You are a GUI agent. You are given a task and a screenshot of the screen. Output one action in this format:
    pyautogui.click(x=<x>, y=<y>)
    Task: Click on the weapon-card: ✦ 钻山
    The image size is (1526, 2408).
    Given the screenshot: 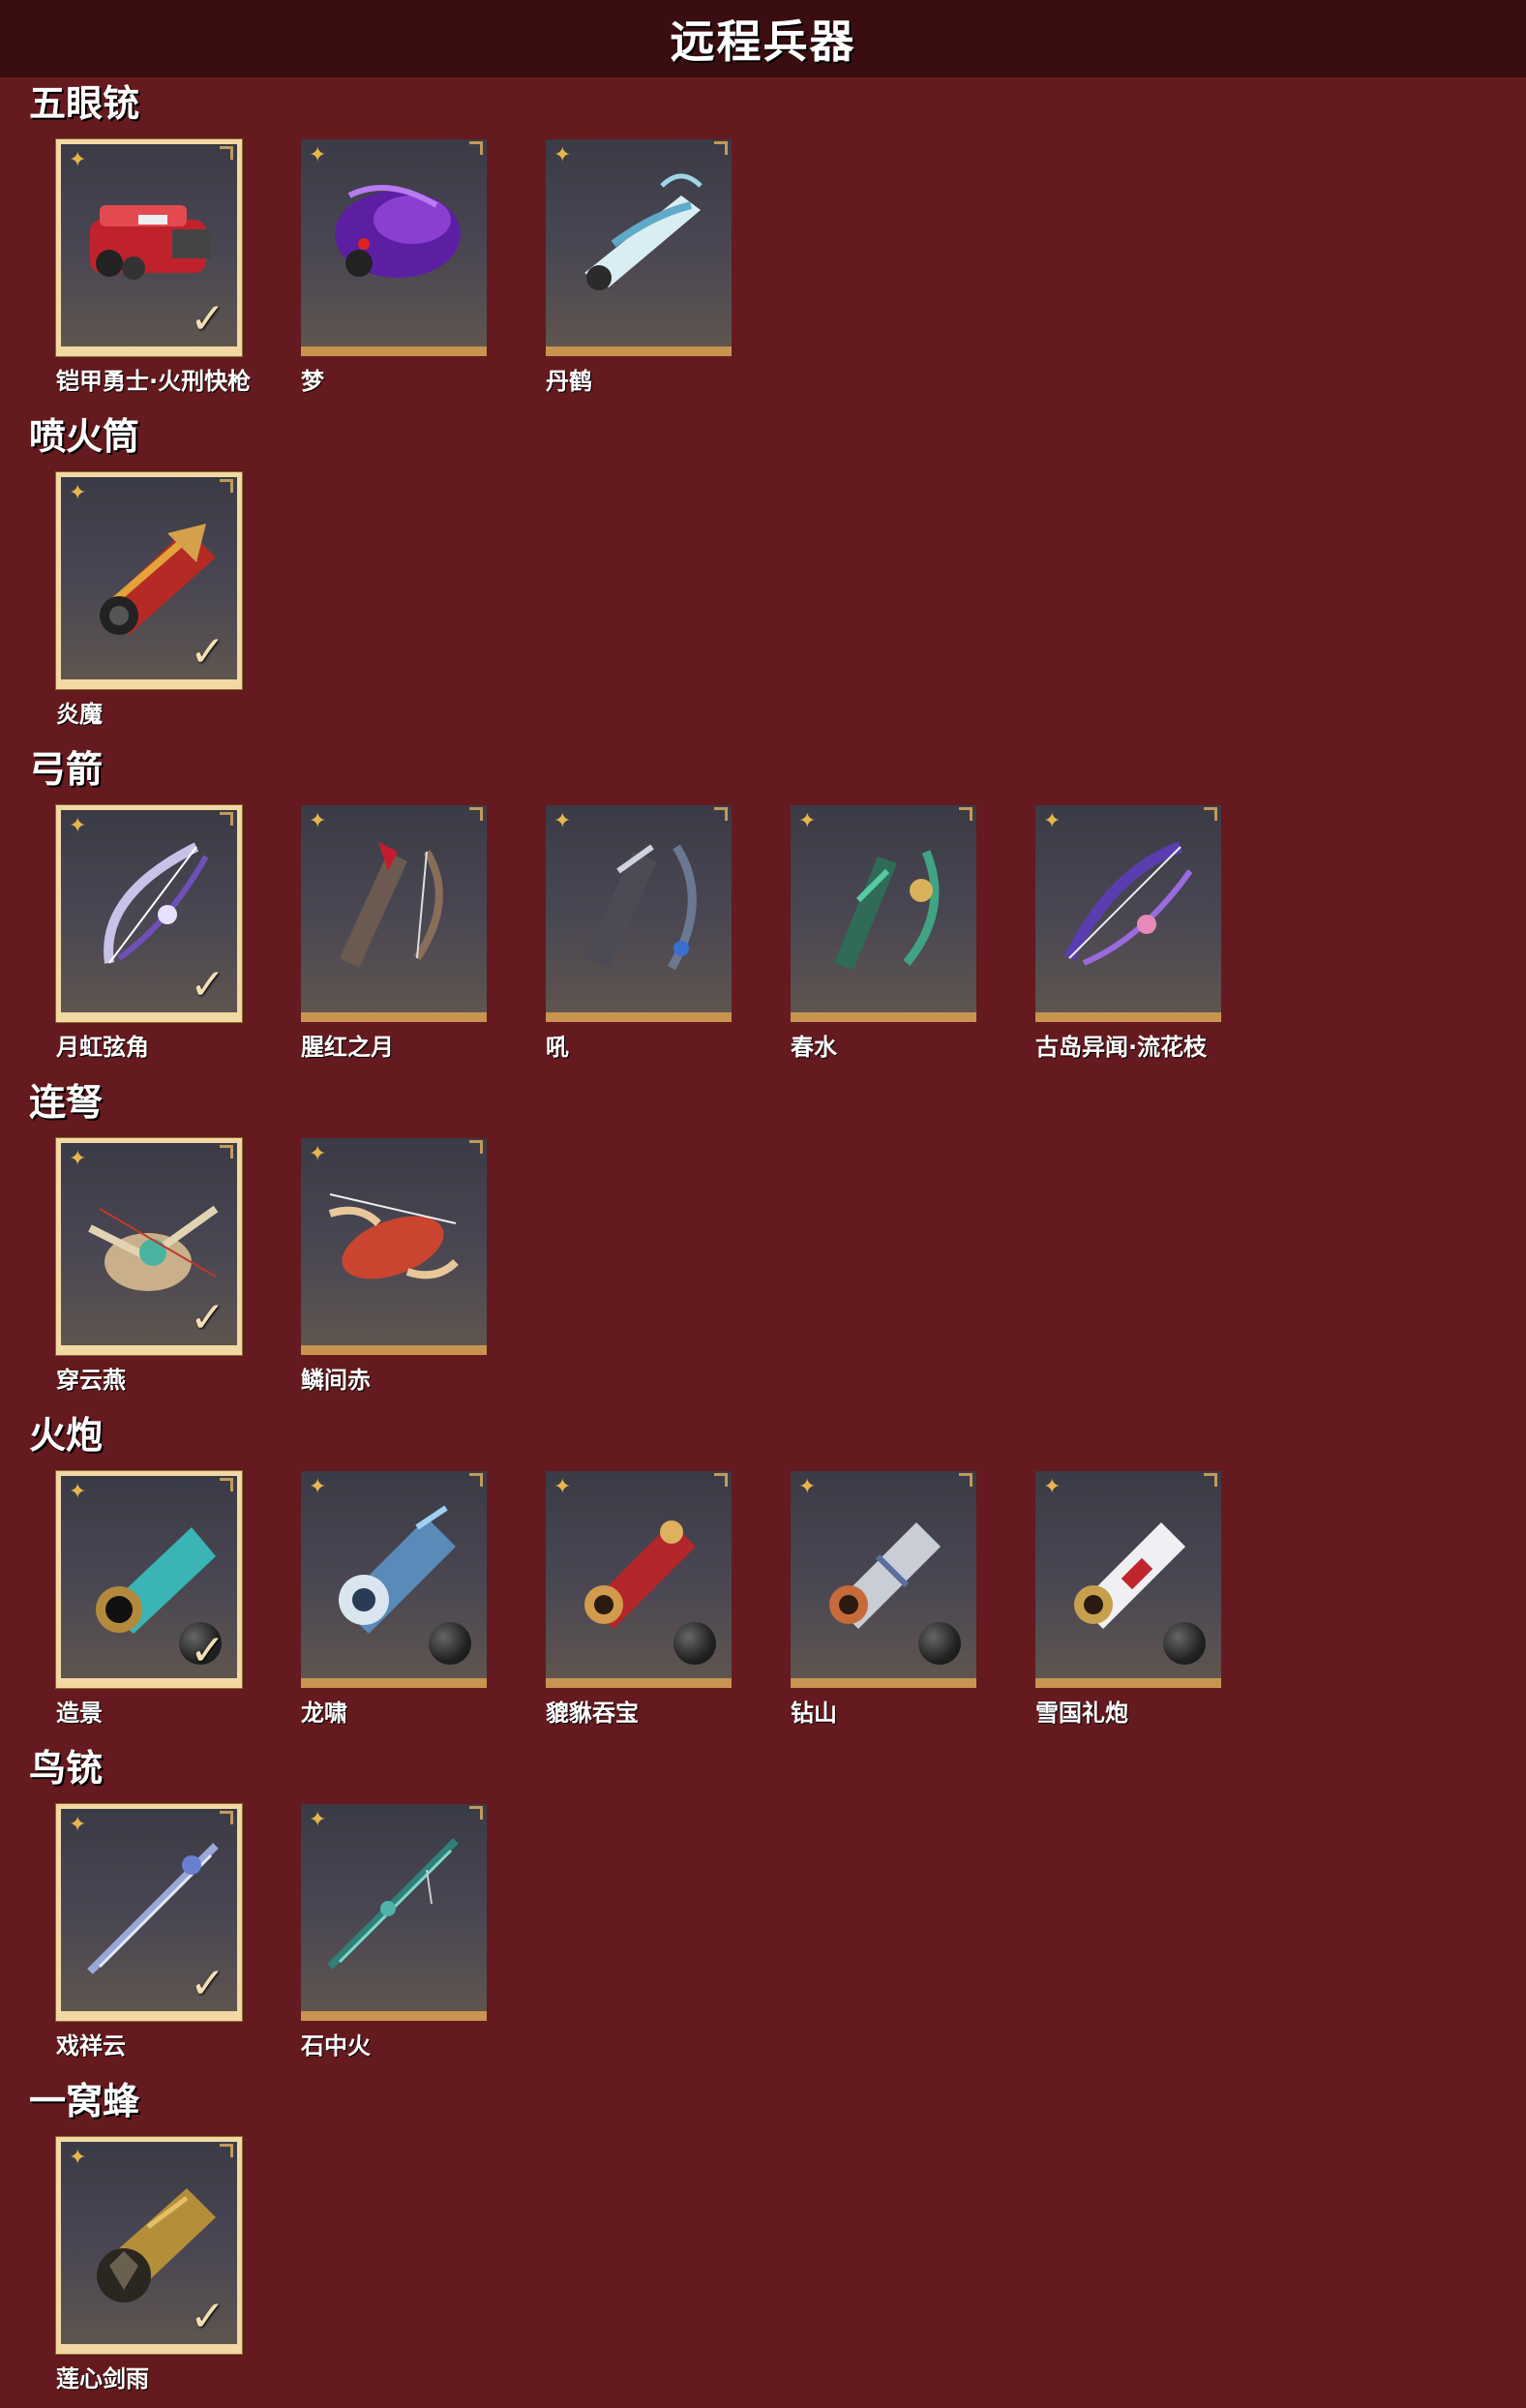 What is the action you would take?
    pyautogui.click(x=883, y=1599)
    